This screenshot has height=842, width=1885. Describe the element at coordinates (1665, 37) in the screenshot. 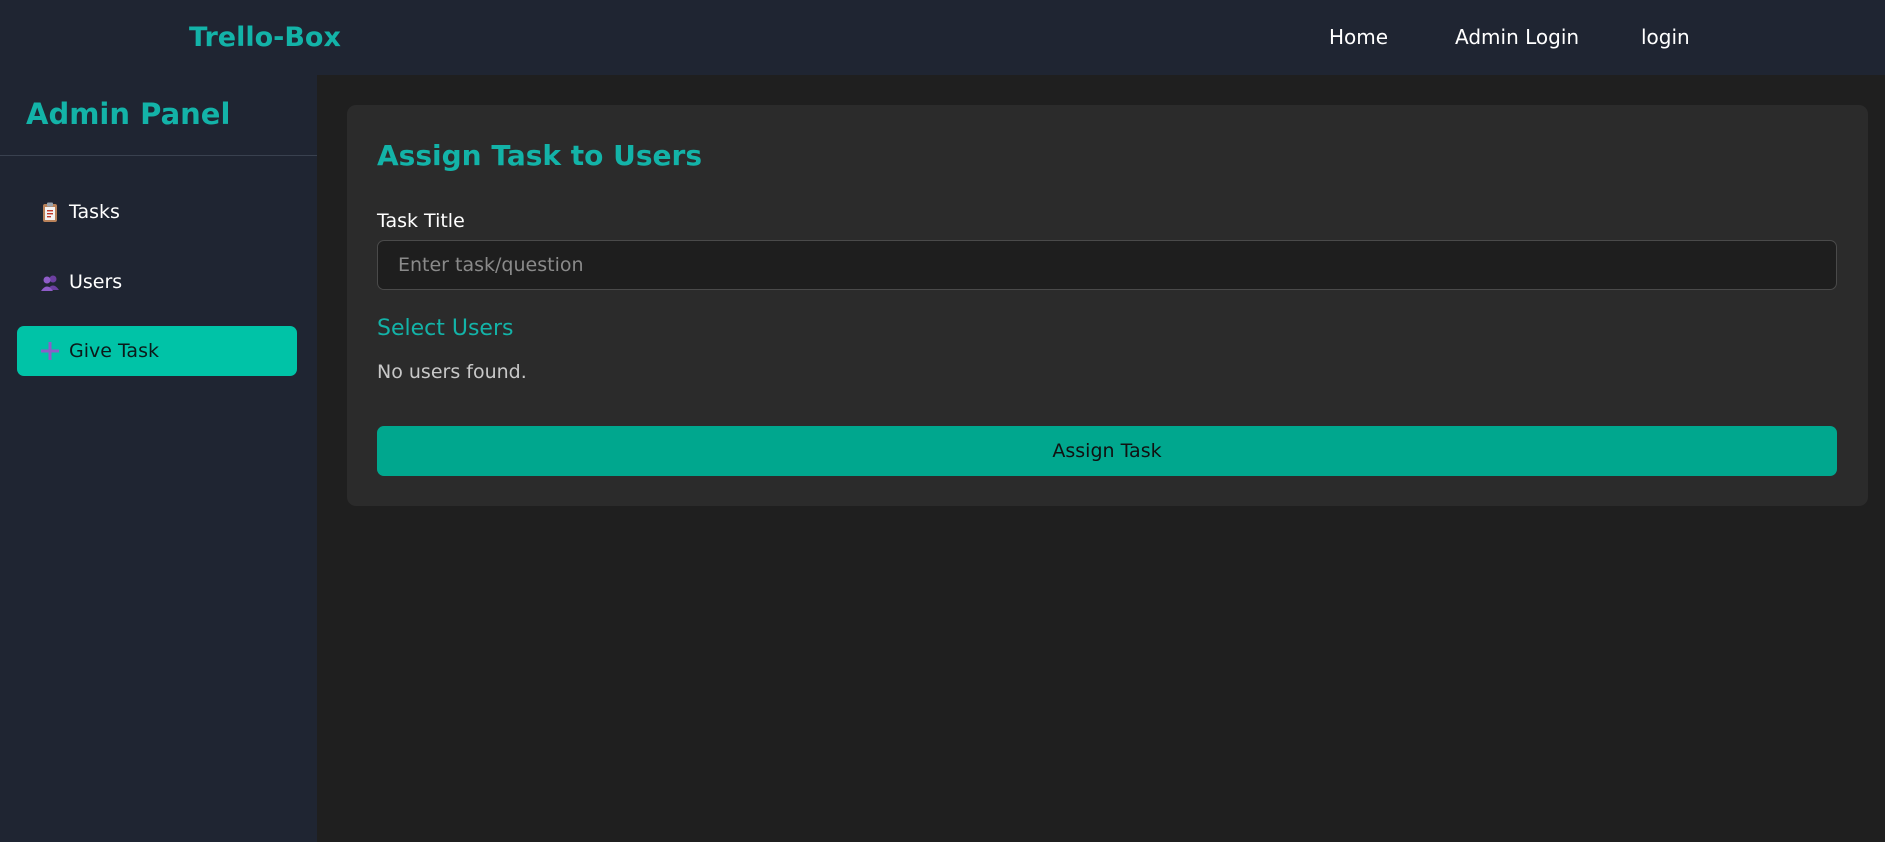

I see `nav-link-login: login` at that location.